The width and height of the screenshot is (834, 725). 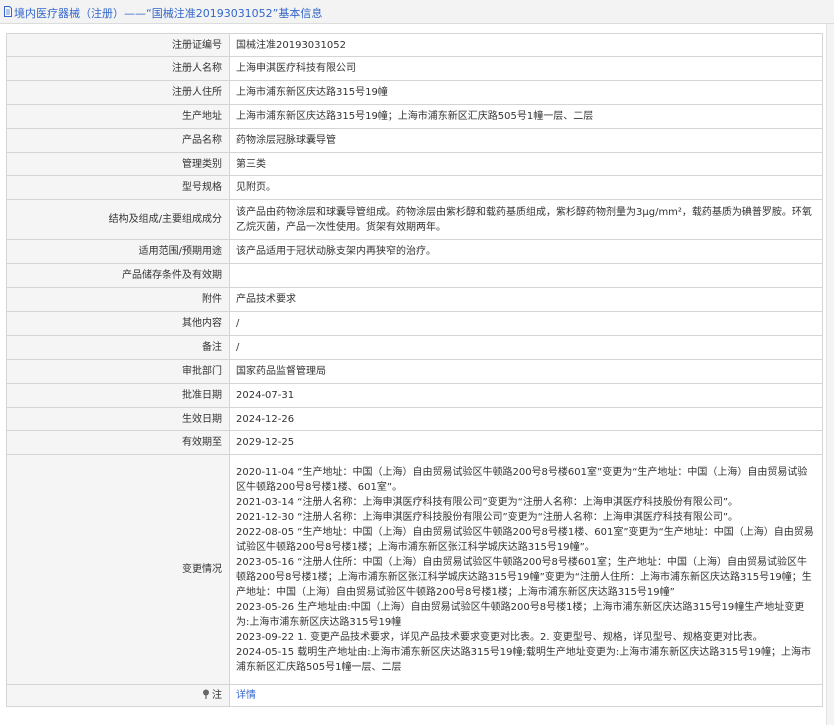 What do you see at coordinates (246, 695) in the screenshot?
I see `details-link: 详情` at bounding box center [246, 695].